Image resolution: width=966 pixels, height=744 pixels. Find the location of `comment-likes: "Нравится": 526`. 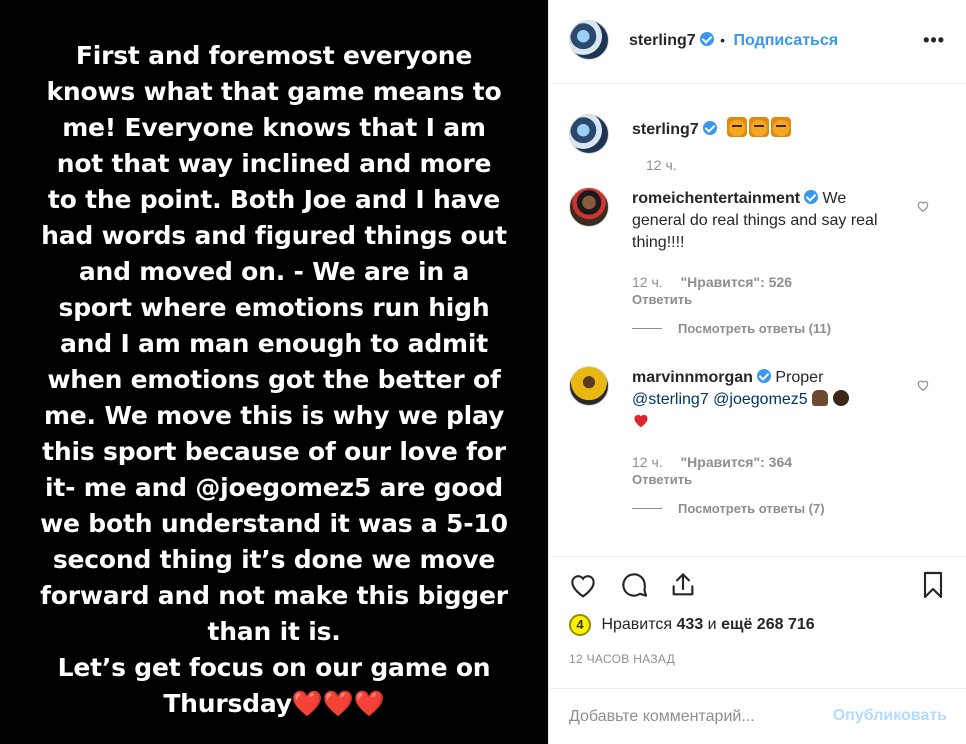

comment-likes: "Нравится": 526 is located at coordinates (736, 282).